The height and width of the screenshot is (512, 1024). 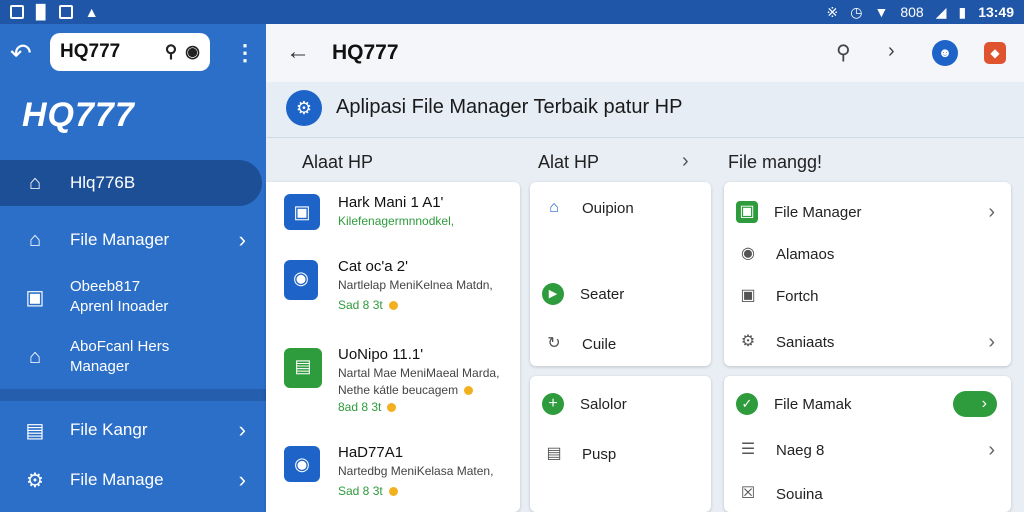 I want to click on bluetooth-icon: ※, so click(x=832, y=11).